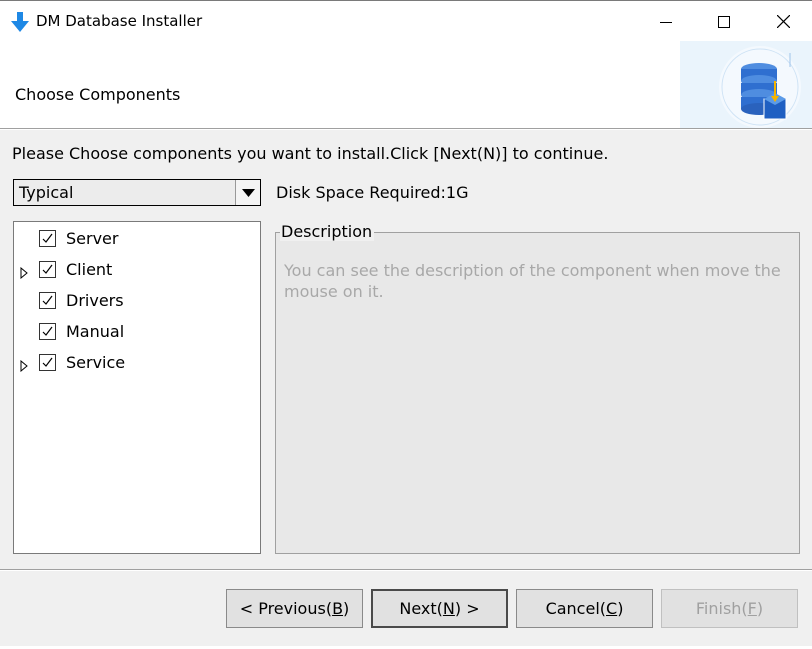 The height and width of the screenshot is (649, 812). I want to click on server-checkbox, so click(47, 238).